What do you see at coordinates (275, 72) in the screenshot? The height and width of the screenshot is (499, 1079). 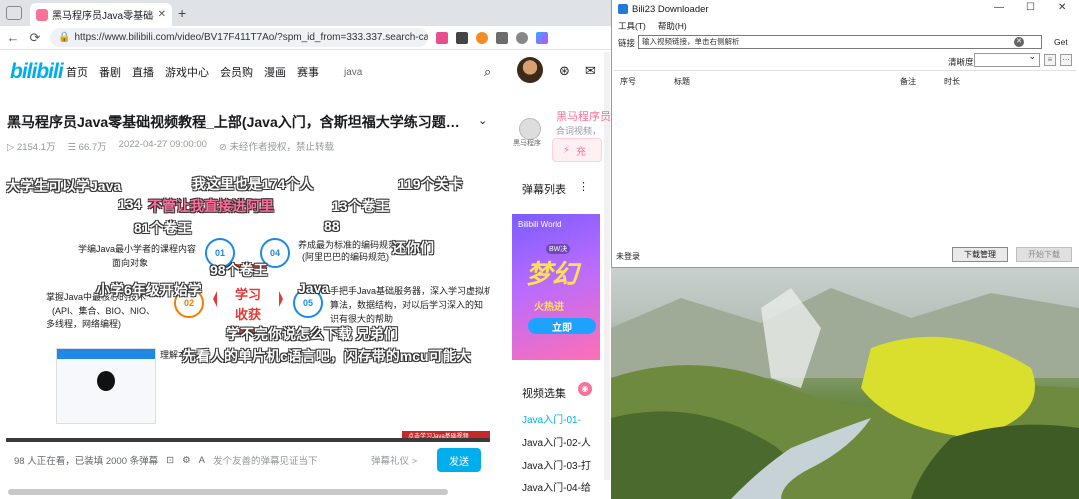 I see `nav-manga: 漫画` at bounding box center [275, 72].